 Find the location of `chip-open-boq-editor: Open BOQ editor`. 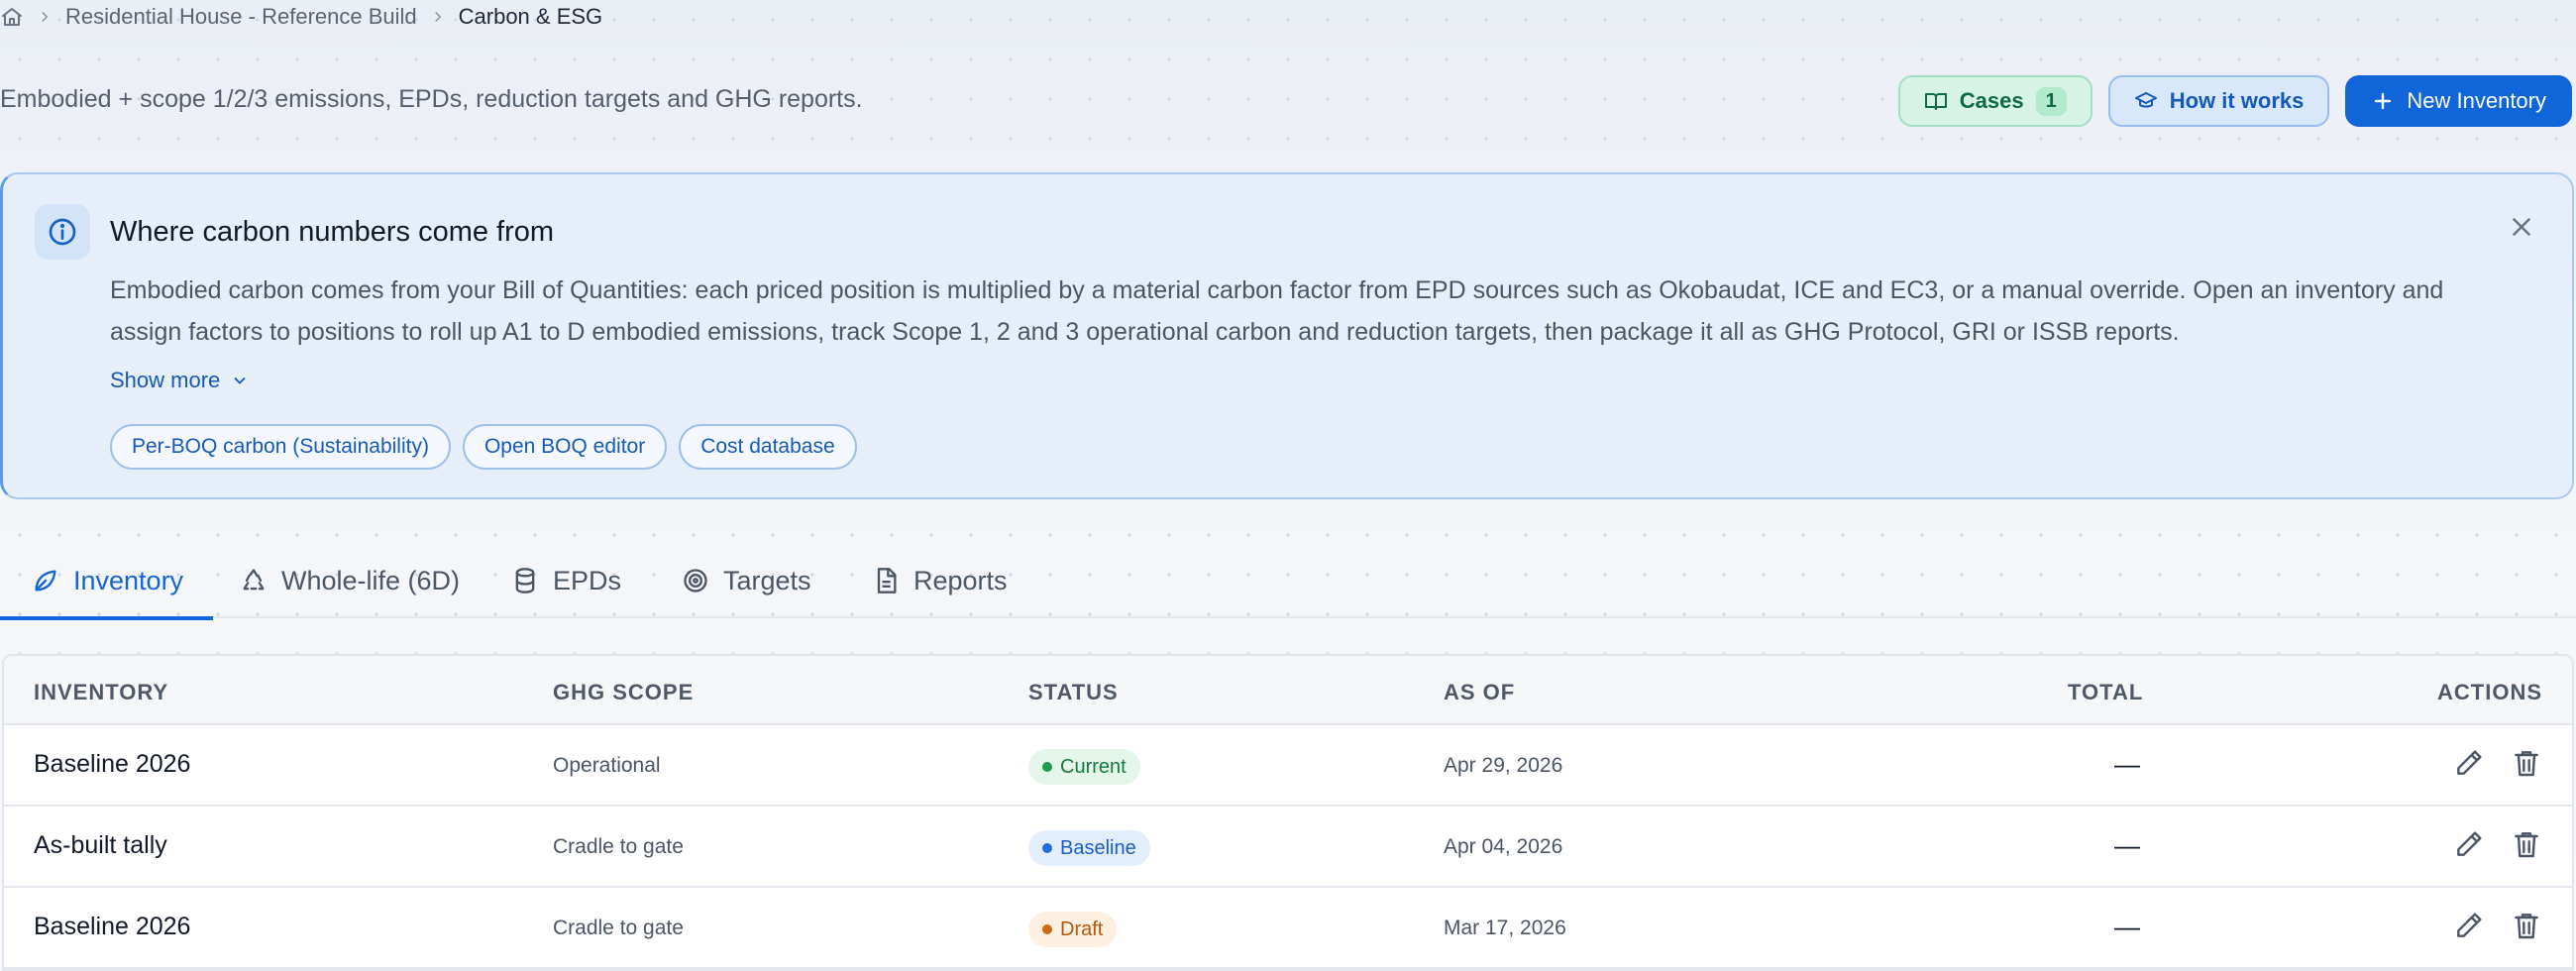

chip-open-boq-editor: Open BOQ editor is located at coordinates (565, 447).